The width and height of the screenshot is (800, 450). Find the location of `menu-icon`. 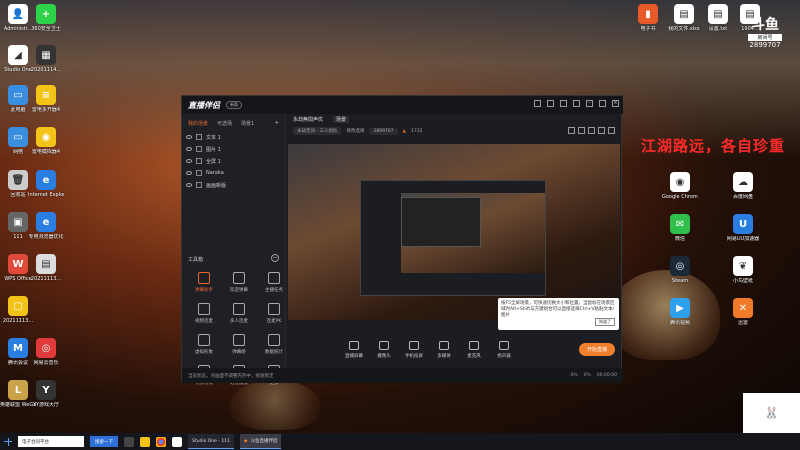

menu-icon is located at coordinates (576, 103).